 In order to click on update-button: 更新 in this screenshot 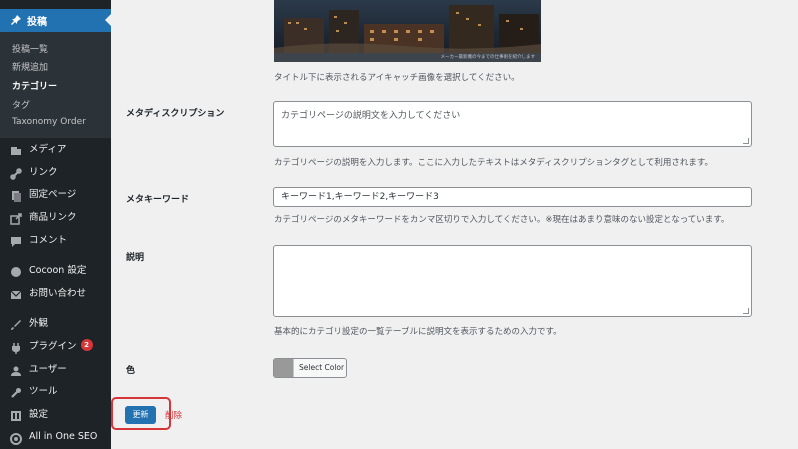, I will do `click(140, 415)`.